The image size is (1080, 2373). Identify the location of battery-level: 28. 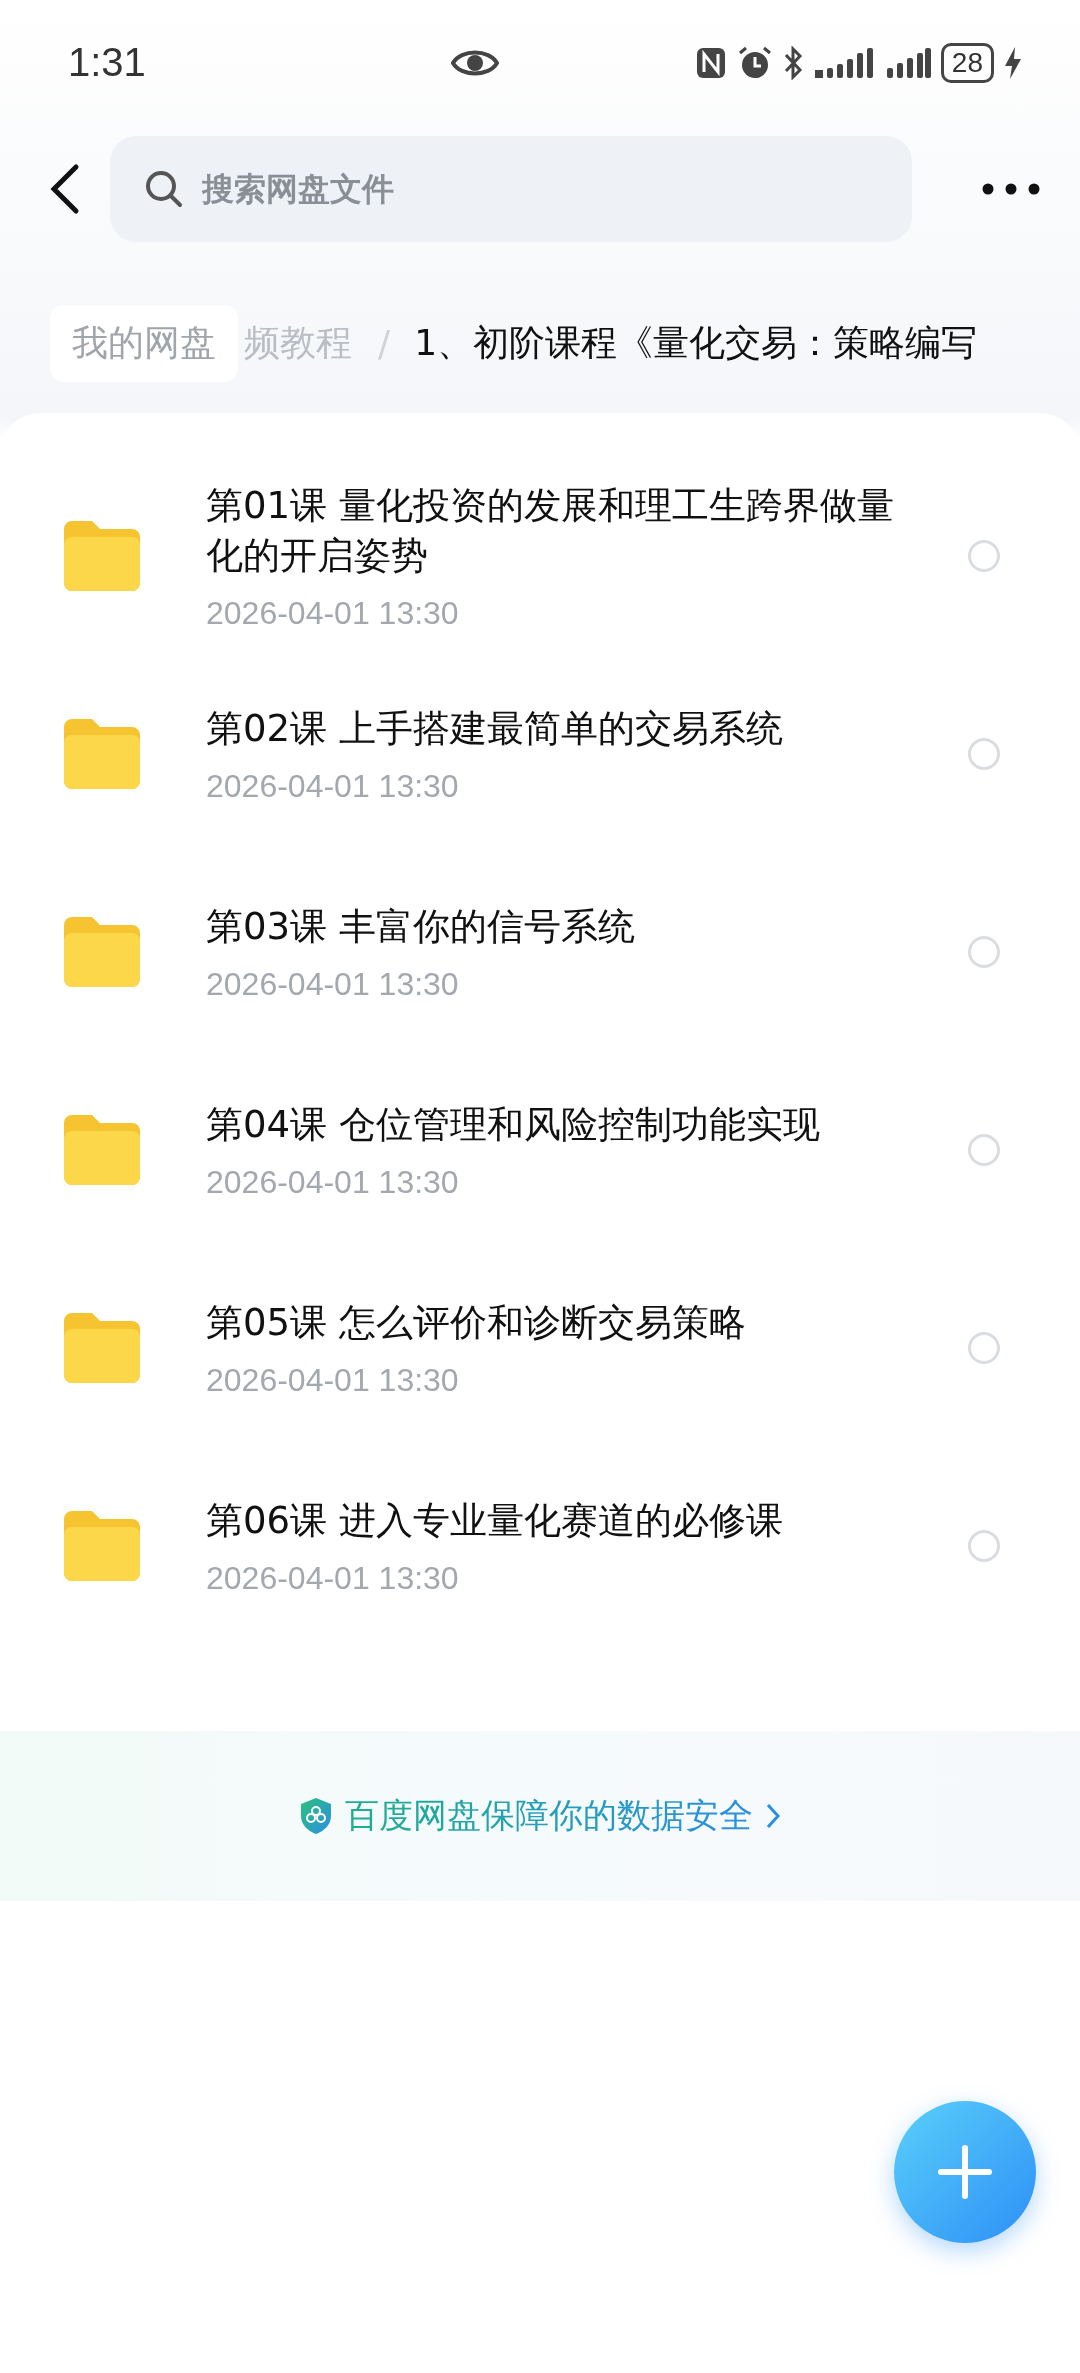
(967, 62).